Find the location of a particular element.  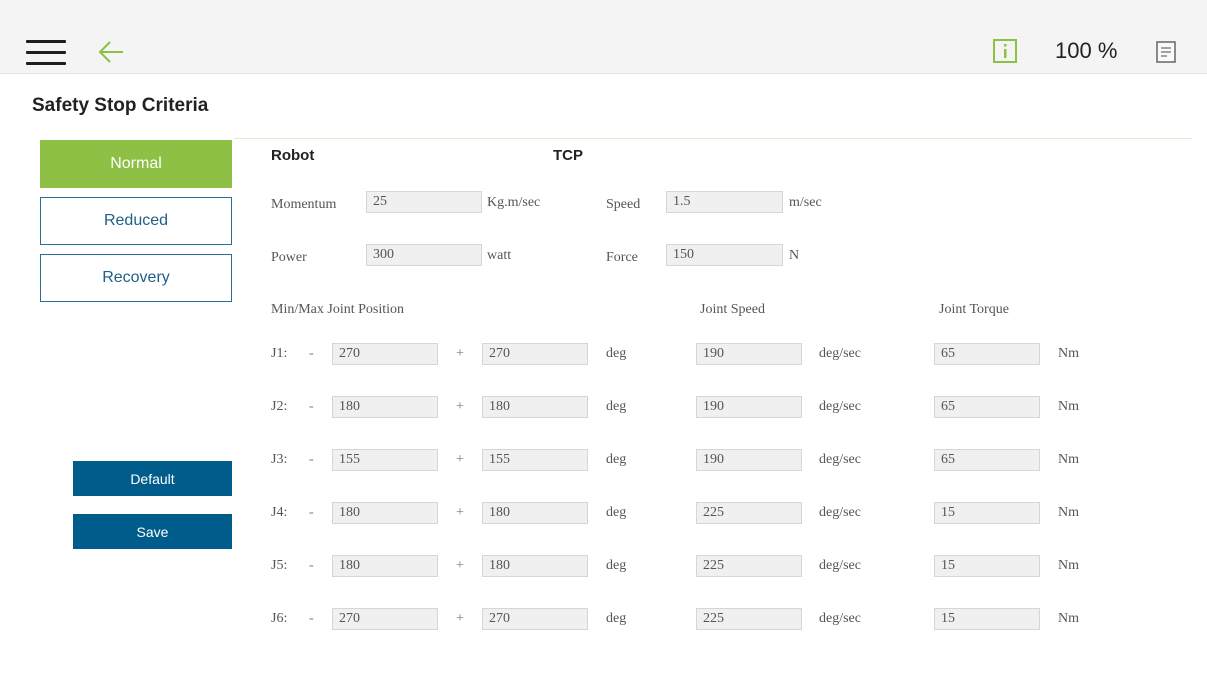

tcp-force-unit: N is located at coordinates (794, 255).